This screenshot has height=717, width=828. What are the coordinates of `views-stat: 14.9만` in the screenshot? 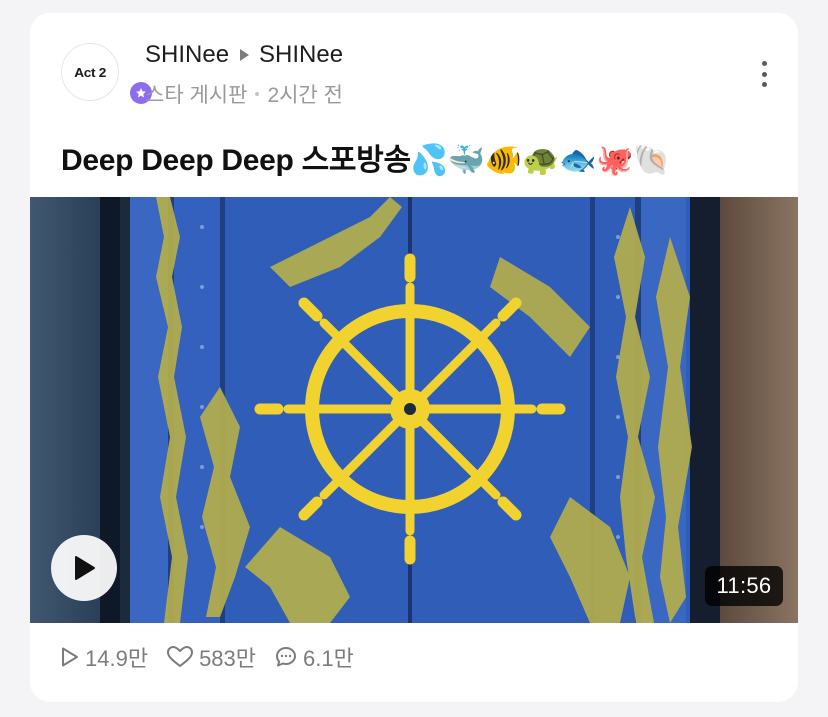 It's located at (104, 657).